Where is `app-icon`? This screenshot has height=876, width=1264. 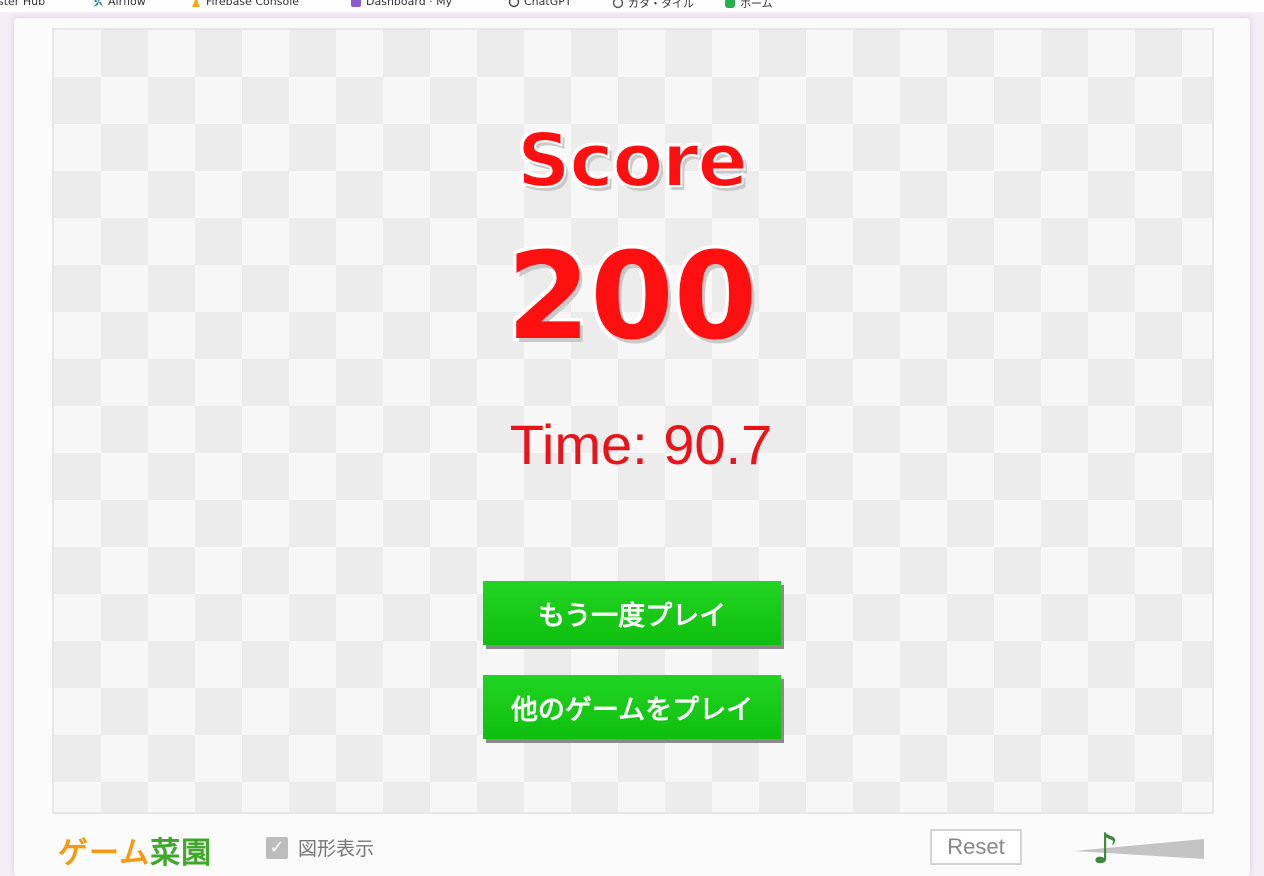
app-icon is located at coordinates (618, 4).